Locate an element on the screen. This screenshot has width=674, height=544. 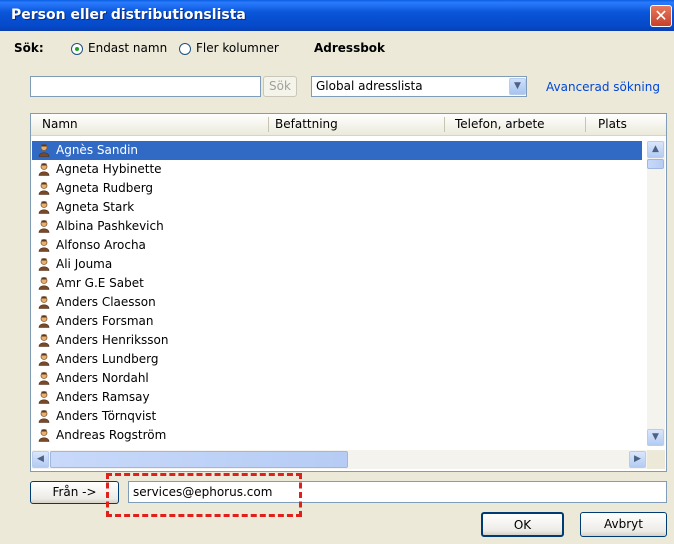
list-item: Agneta Stark is located at coordinates (337, 207).